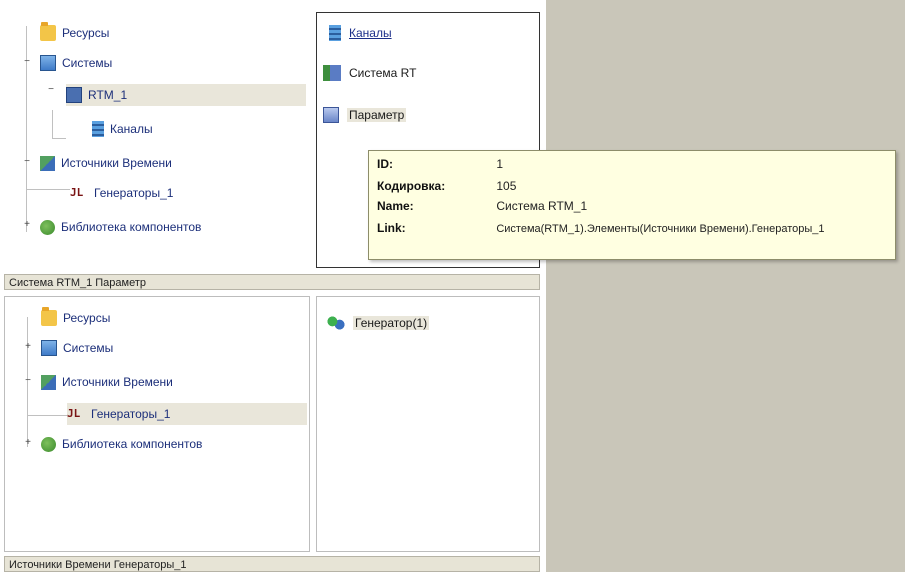 This screenshot has height=572, width=905. I want to click on detail-item-label: Параметр, so click(377, 115).